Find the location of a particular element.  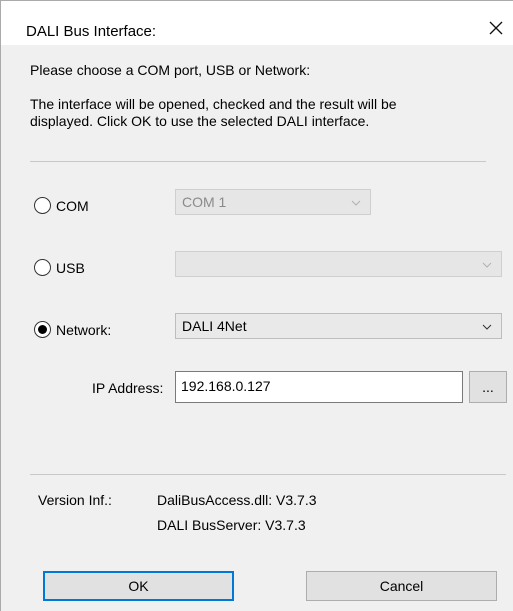

network-interface-value: DALI 4Net is located at coordinates (214, 326).